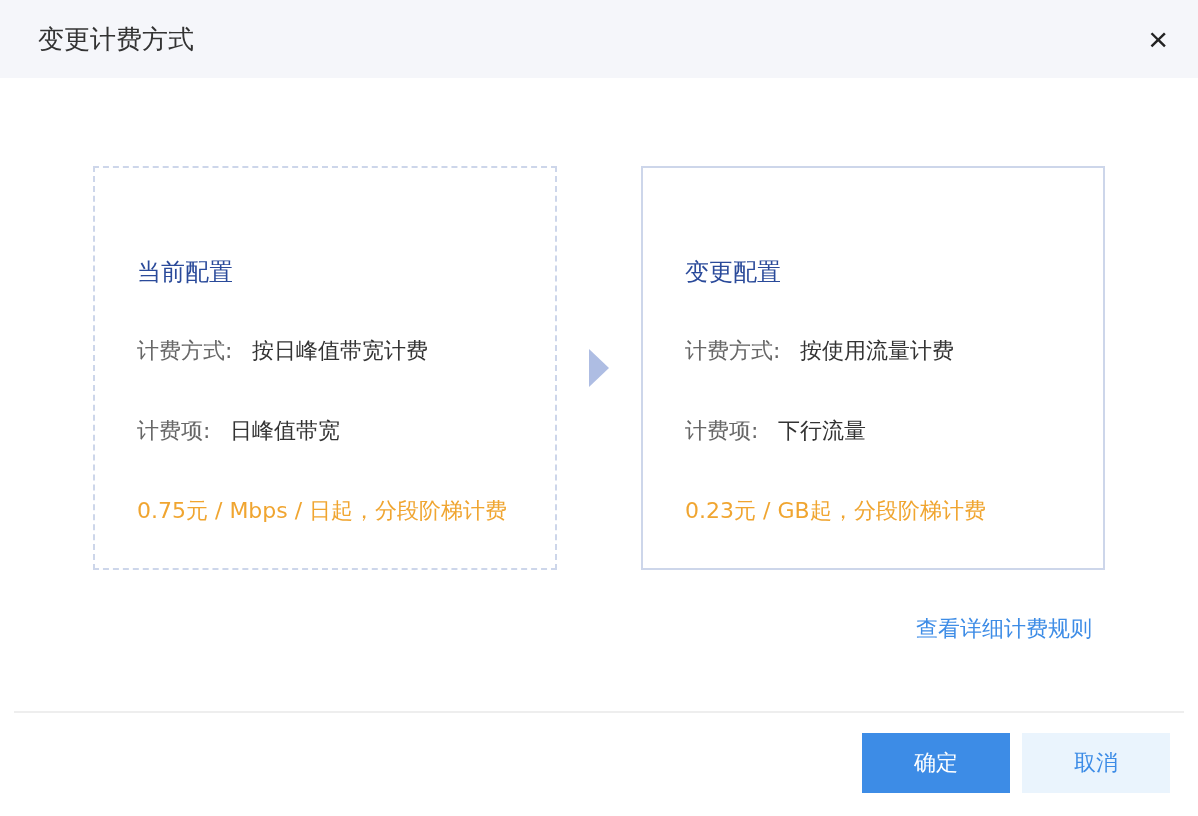  I want to click on field-value: 日峰值带宽, so click(285, 431).